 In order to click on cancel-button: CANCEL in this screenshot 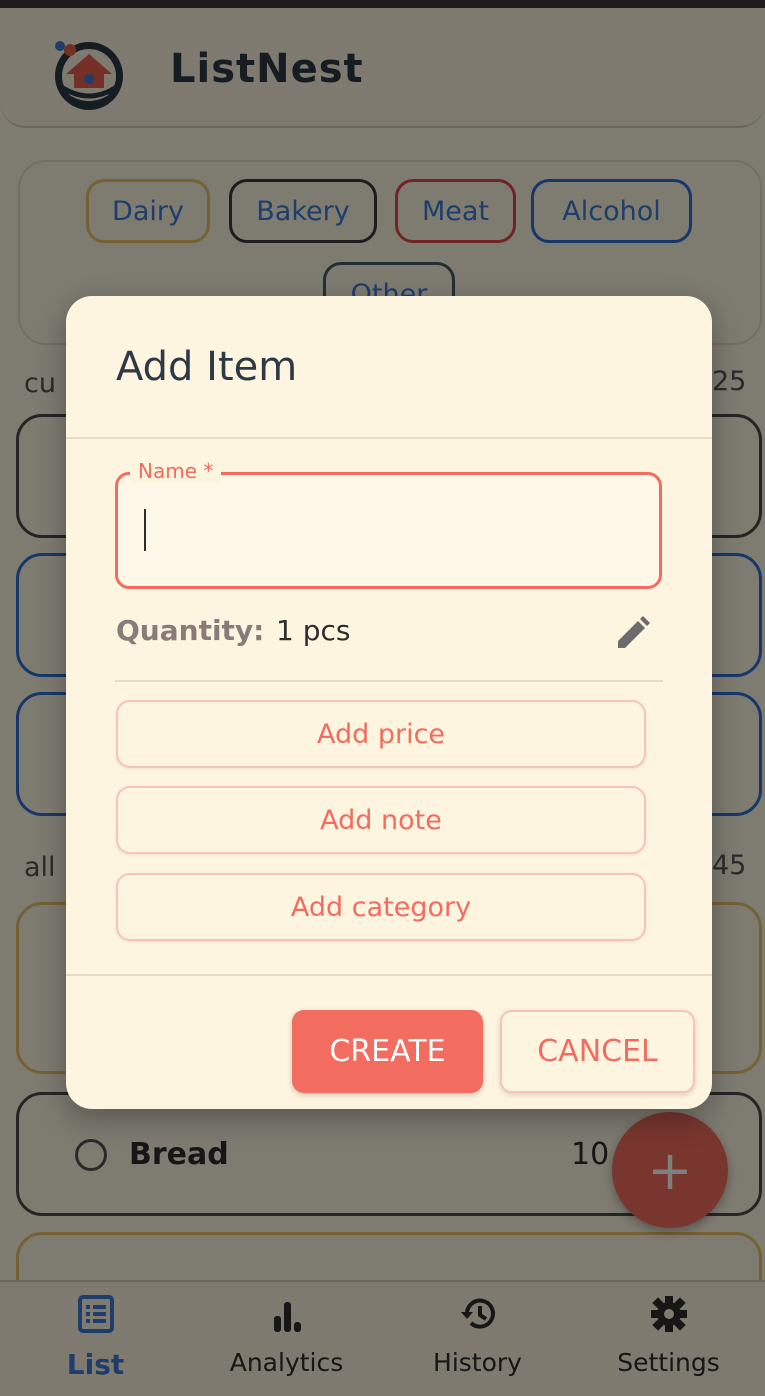, I will do `click(597, 1051)`.